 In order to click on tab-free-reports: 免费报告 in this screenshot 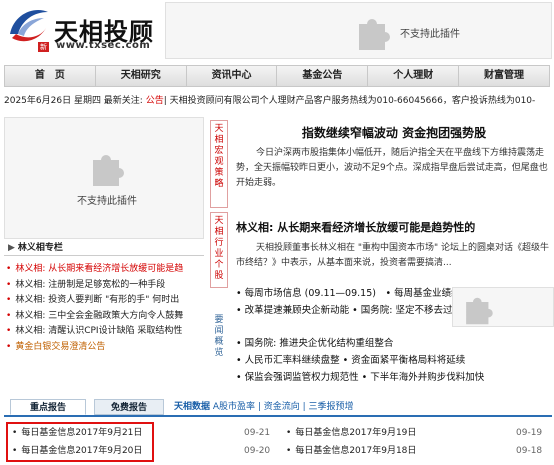, I will do `click(129, 407)`.